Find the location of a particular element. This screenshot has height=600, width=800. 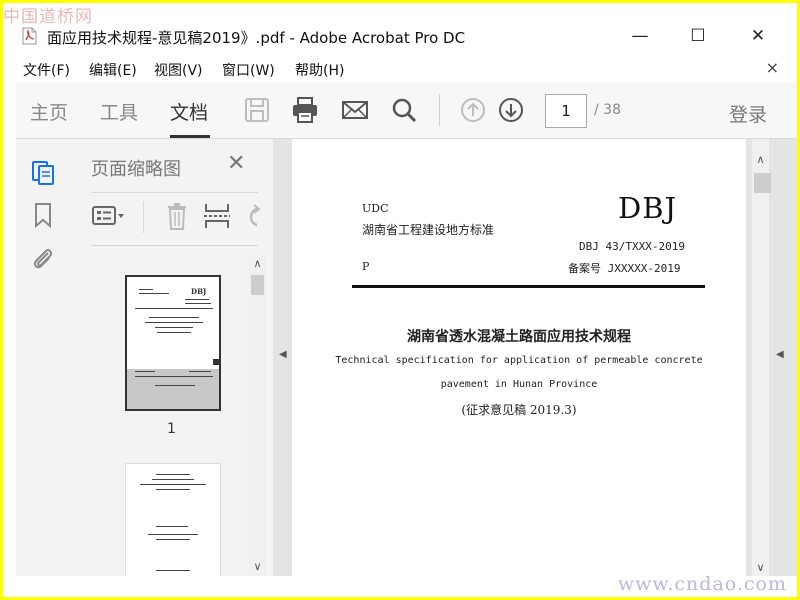

thumbnail-grey-band is located at coordinates (173, 389).